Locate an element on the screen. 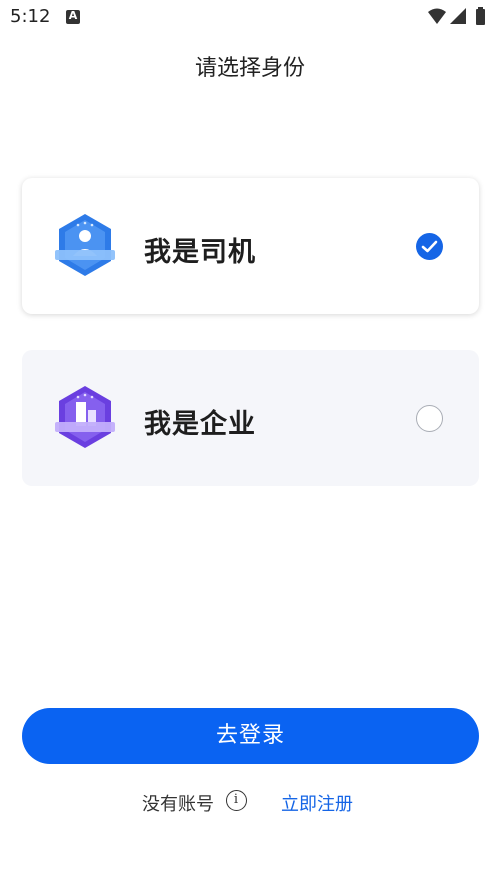  battery-icon is located at coordinates (480, 16).